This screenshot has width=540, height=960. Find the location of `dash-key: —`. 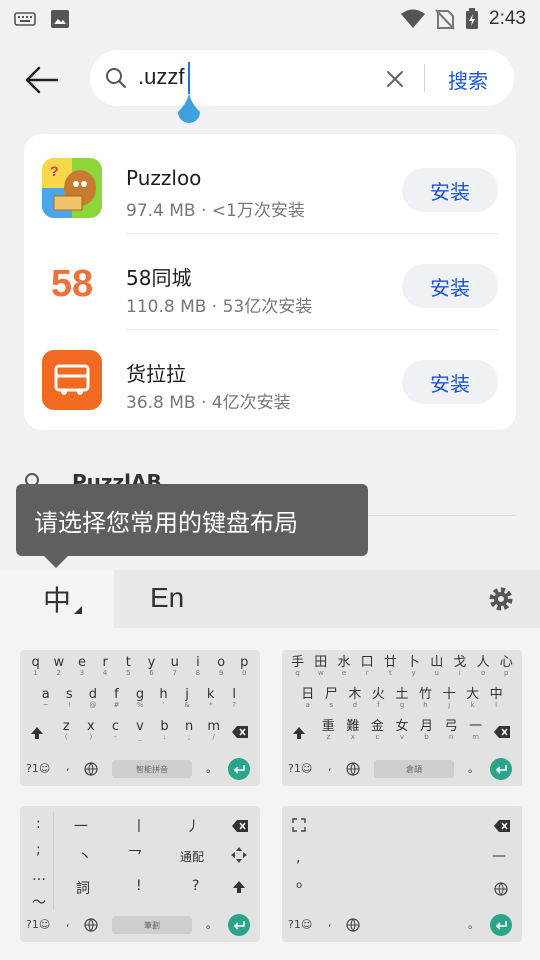

dash-key: — is located at coordinates (499, 856).